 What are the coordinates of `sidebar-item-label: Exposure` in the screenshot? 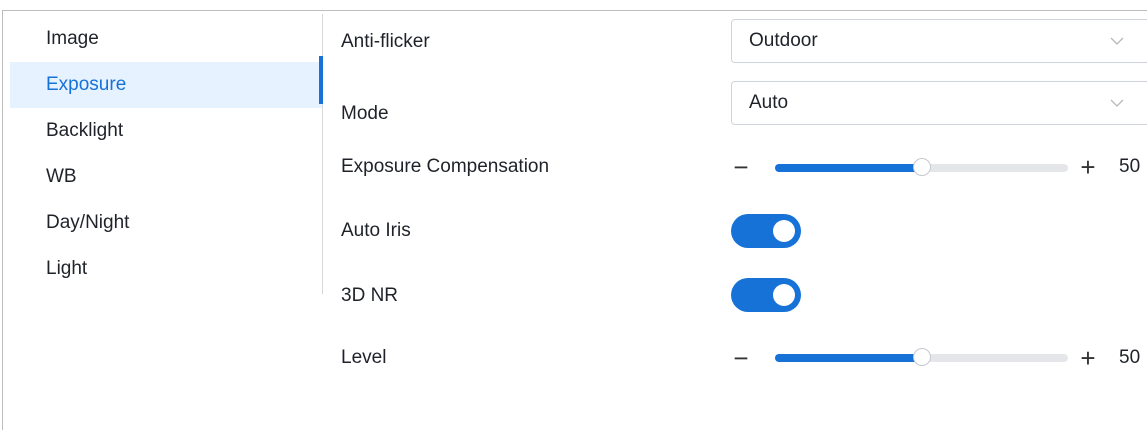 It's located at (86, 84).